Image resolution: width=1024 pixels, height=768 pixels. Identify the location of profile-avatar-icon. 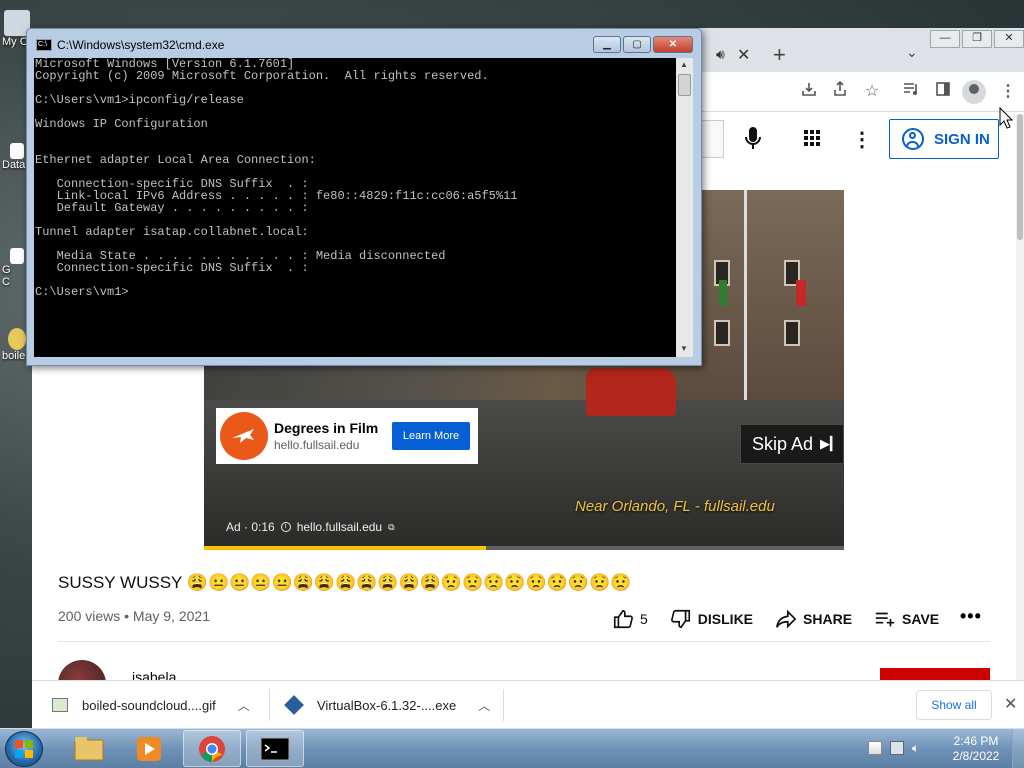
(974, 92).